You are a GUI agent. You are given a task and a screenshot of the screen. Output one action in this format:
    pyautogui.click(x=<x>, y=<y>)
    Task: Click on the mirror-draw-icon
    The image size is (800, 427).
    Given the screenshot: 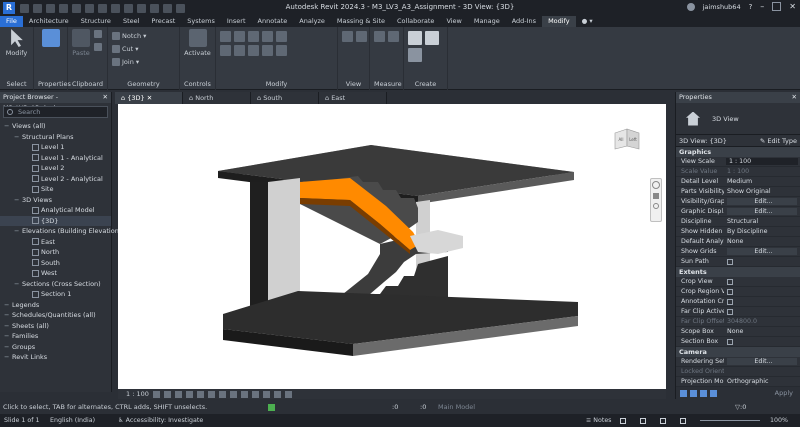 What is the action you would take?
    pyautogui.click(x=267, y=36)
    